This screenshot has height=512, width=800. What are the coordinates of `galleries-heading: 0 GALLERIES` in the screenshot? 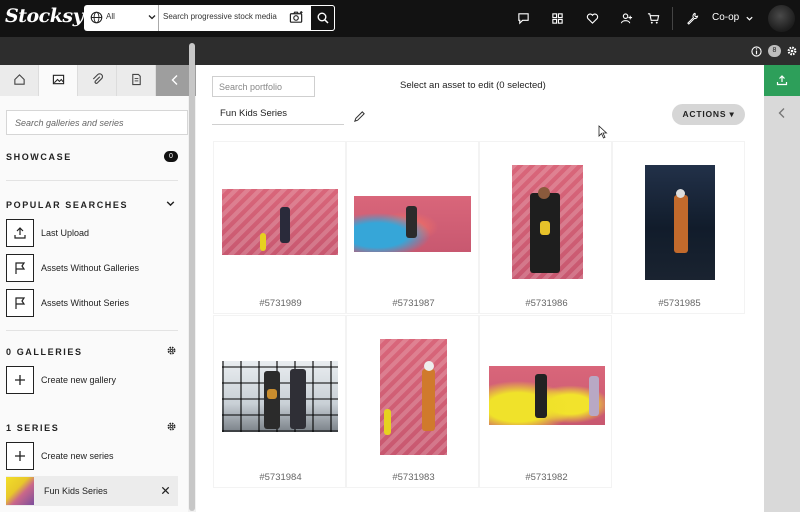 It's located at (44, 352).